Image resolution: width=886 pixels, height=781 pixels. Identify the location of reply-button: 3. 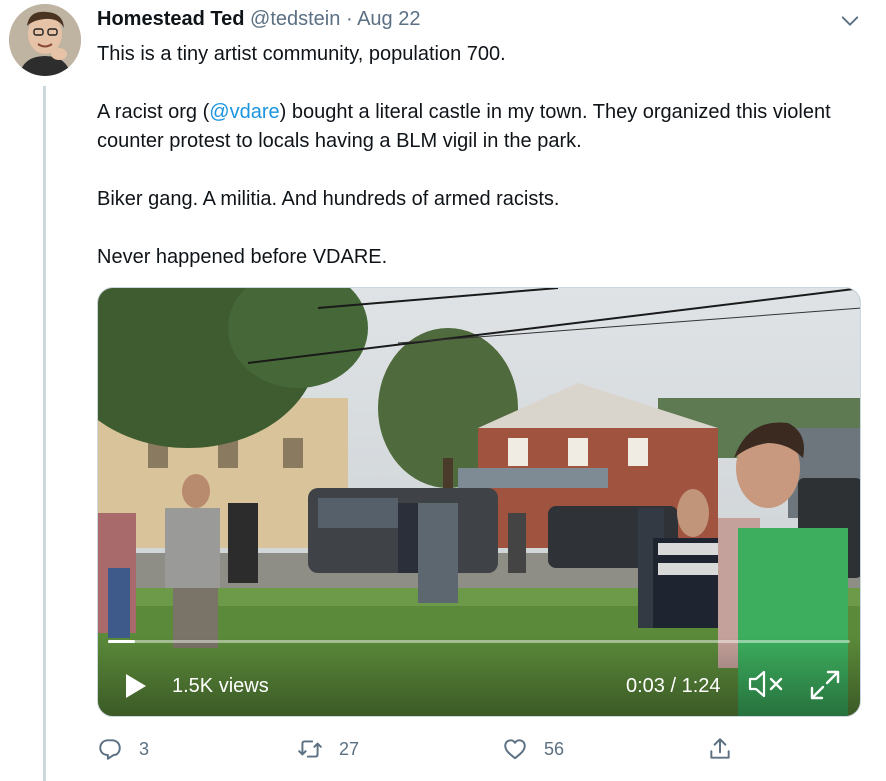
(123, 749).